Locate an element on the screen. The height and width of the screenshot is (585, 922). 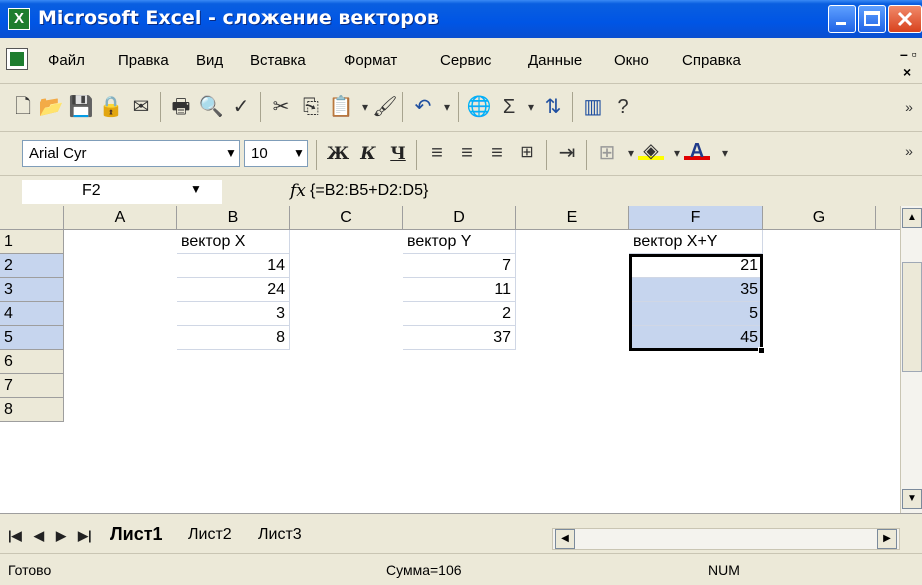
formula-input: {=B2:B5+D2:D5} is located at coordinates (369, 191).